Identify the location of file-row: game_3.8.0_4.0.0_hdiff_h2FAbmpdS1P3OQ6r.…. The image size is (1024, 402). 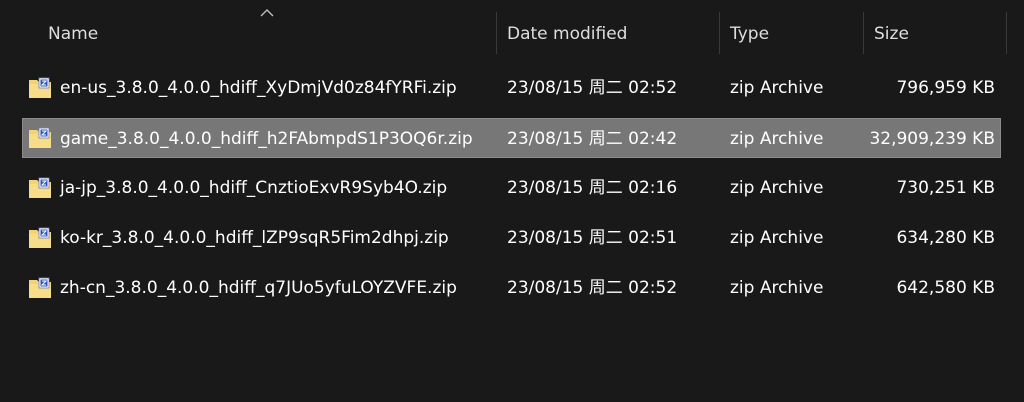
(511, 138).